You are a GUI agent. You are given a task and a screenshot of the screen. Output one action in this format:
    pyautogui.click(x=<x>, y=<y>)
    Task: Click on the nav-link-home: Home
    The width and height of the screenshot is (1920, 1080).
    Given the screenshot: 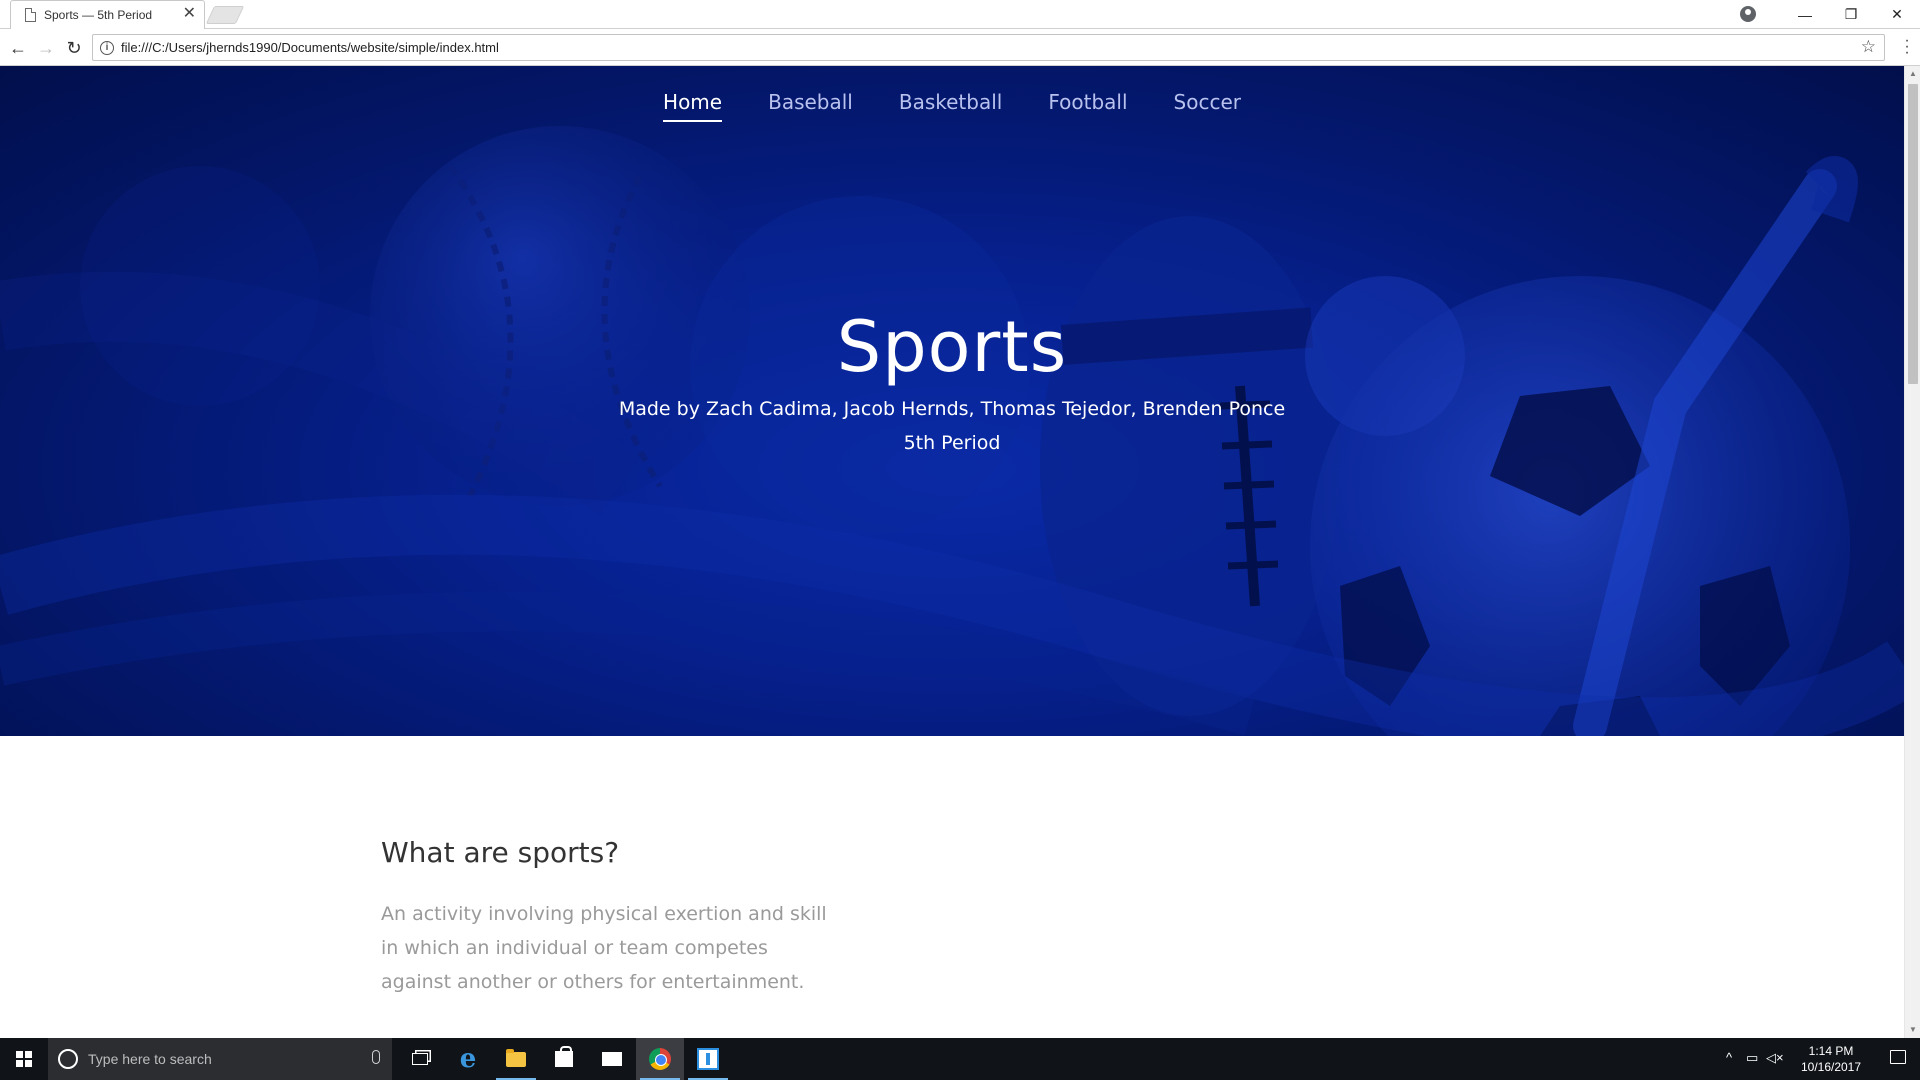 What is the action you would take?
    pyautogui.click(x=693, y=106)
    